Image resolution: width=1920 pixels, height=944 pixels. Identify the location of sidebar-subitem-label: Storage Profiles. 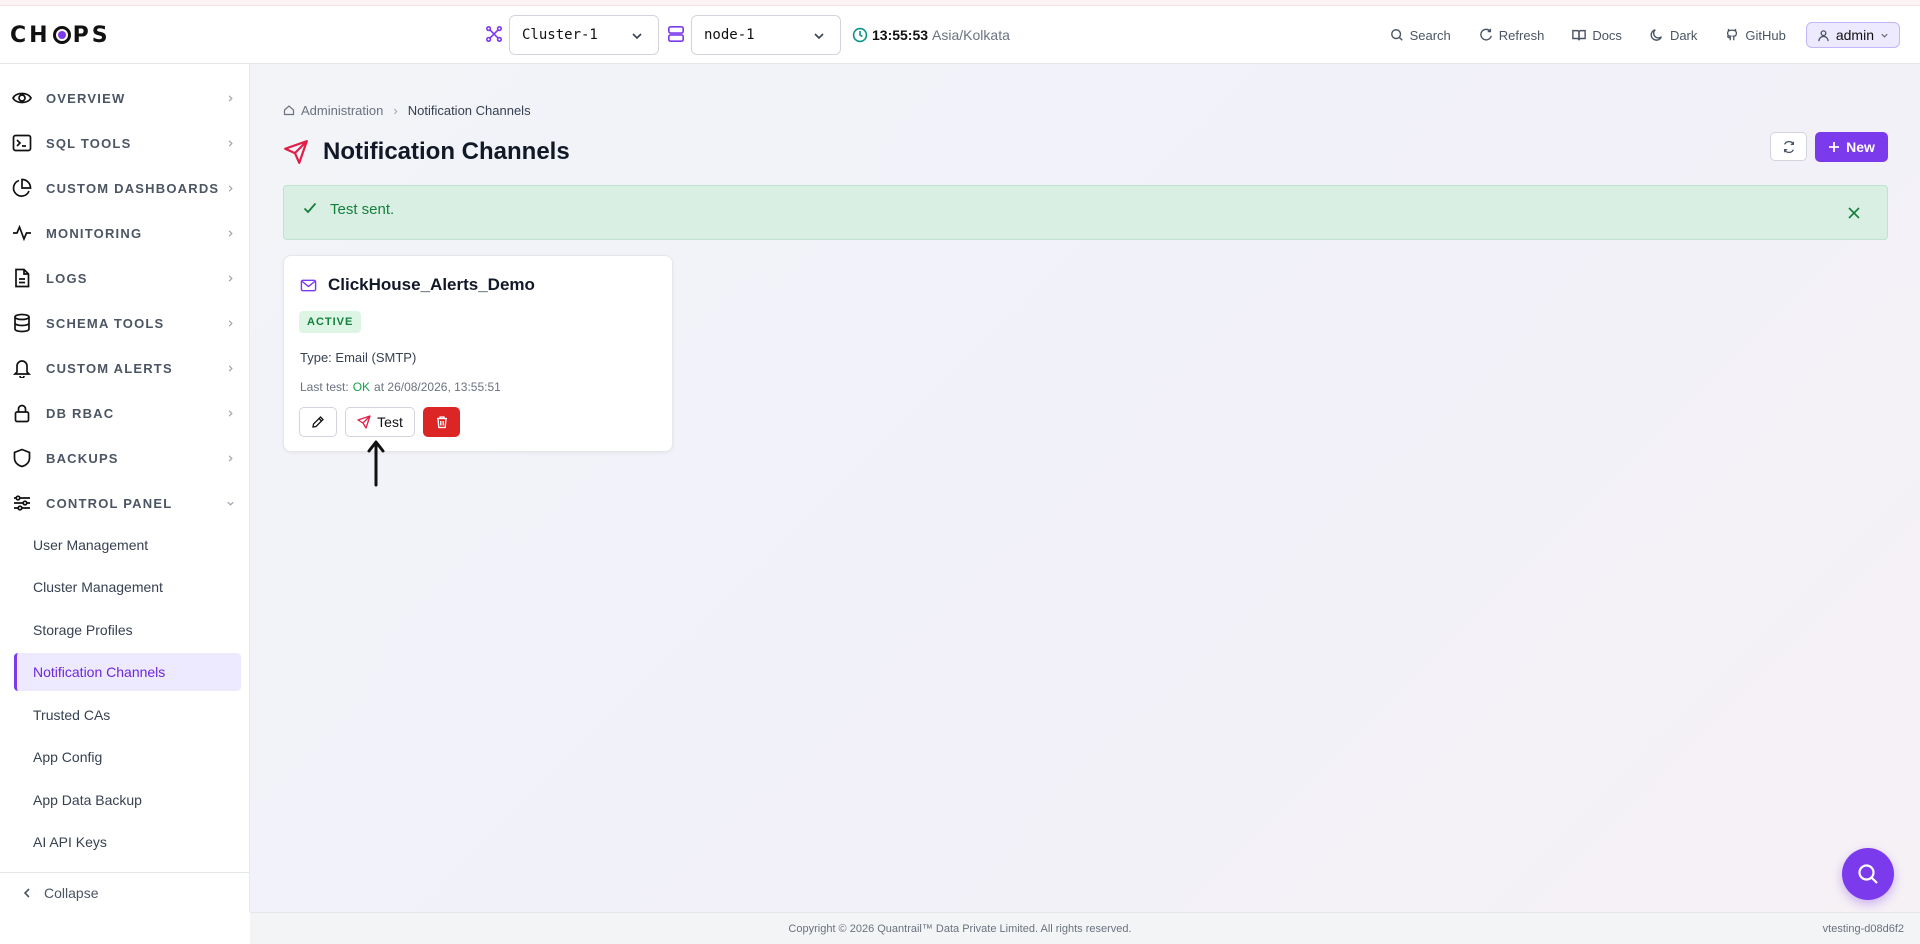
(83, 630).